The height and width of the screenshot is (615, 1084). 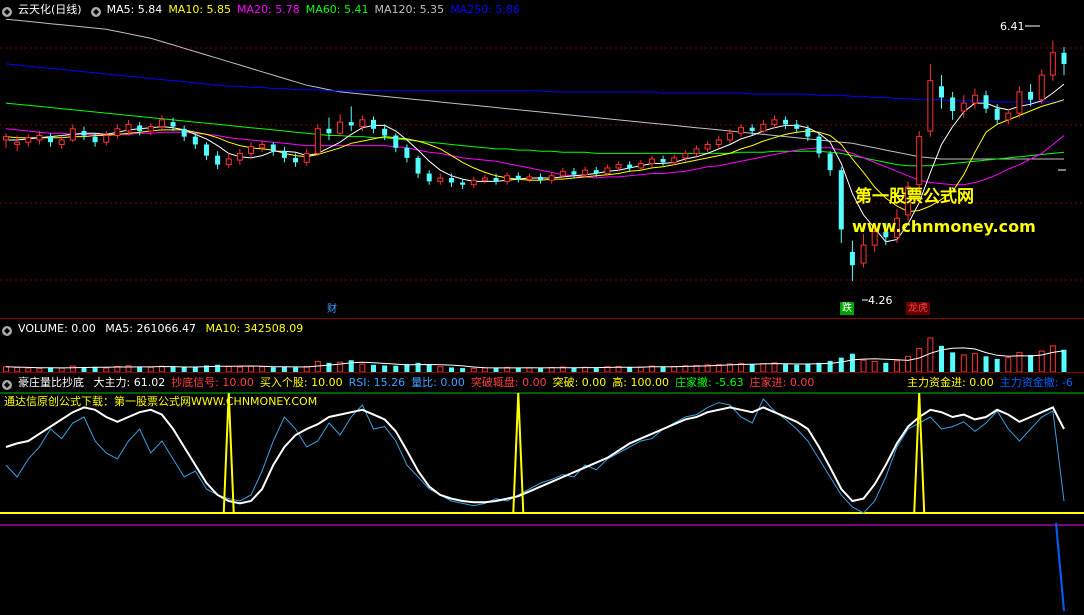 I want to click on pane-toggle-icon: ◆, so click(x=7, y=12).